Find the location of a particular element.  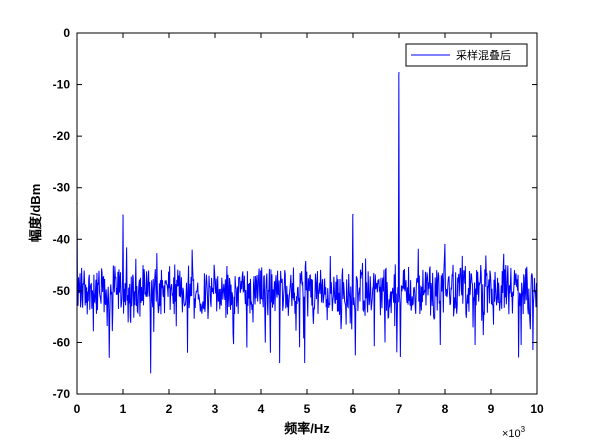

y-tick-label: -50 is located at coordinates (62, 291).